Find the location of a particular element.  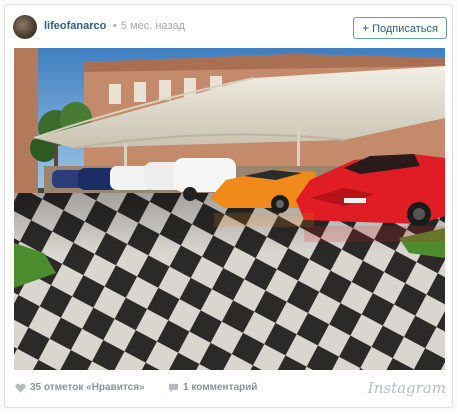

comment-icon is located at coordinates (173, 387).